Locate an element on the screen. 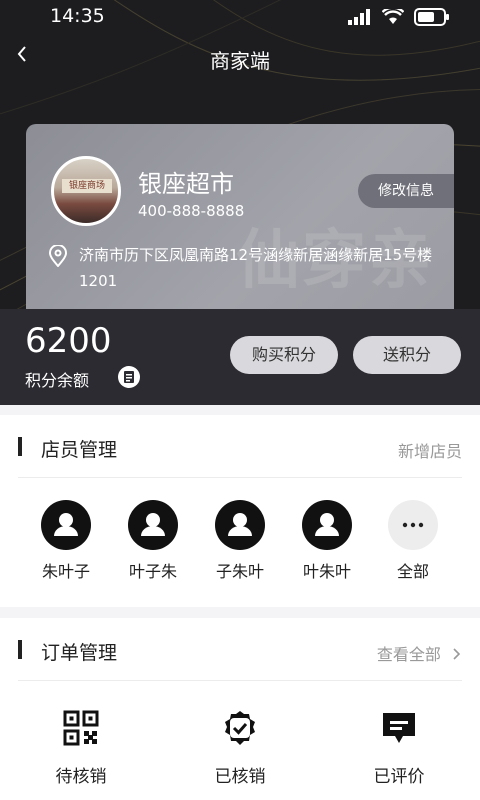  points-label: 积分余额 is located at coordinates (57, 380).